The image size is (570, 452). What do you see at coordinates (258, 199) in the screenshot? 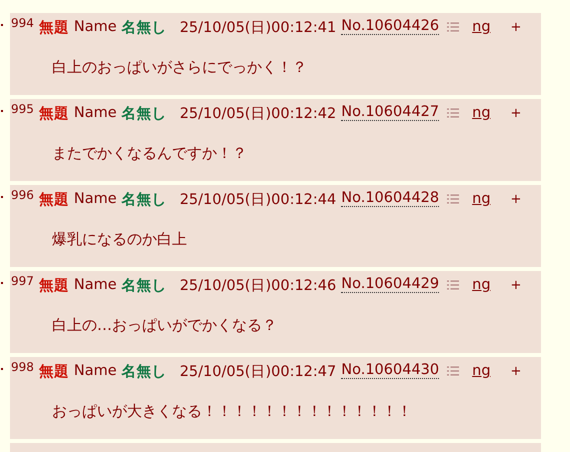
I see `post-datetime: 25/10/05(日)00:12:44` at bounding box center [258, 199].